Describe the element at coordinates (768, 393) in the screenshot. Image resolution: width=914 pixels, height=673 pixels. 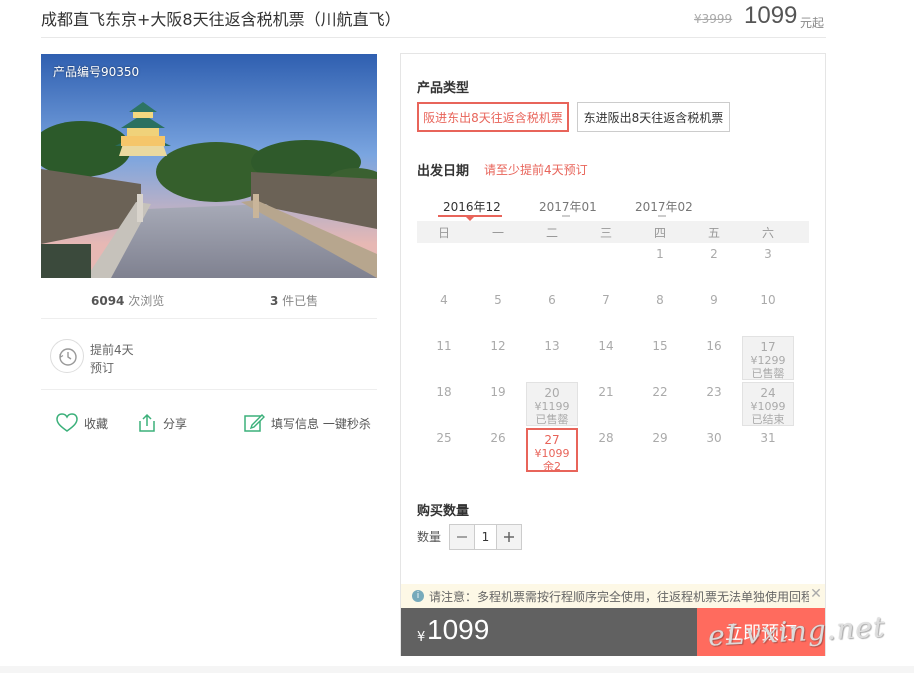
I see `day-number: 24` at that location.